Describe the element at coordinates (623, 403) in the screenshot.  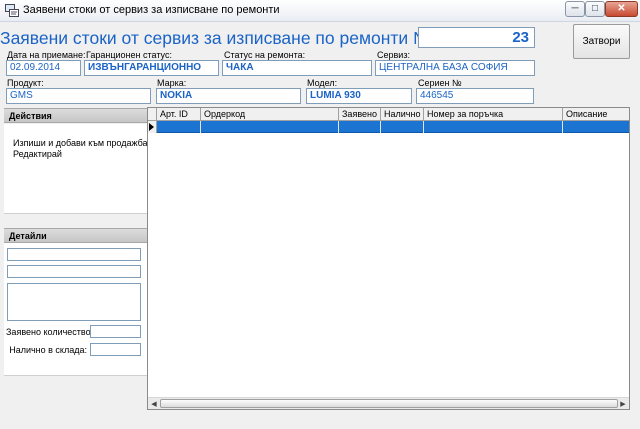
I see `scroll-right-icon: ▶` at that location.